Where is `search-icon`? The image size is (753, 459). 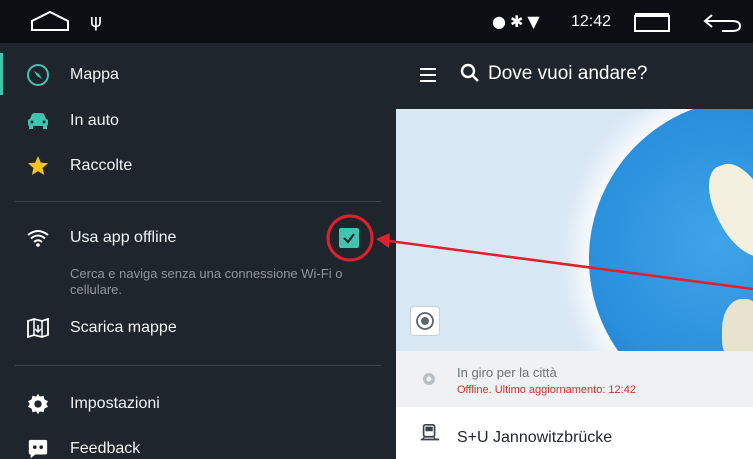
search-icon is located at coordinates (470, 75).